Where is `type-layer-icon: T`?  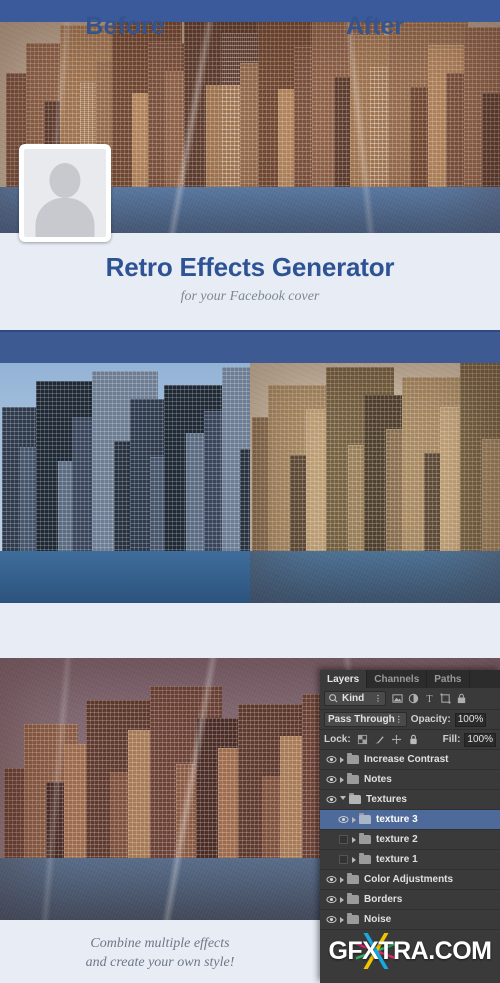
type-layer-icon: T is located at coordinates (429, 699).